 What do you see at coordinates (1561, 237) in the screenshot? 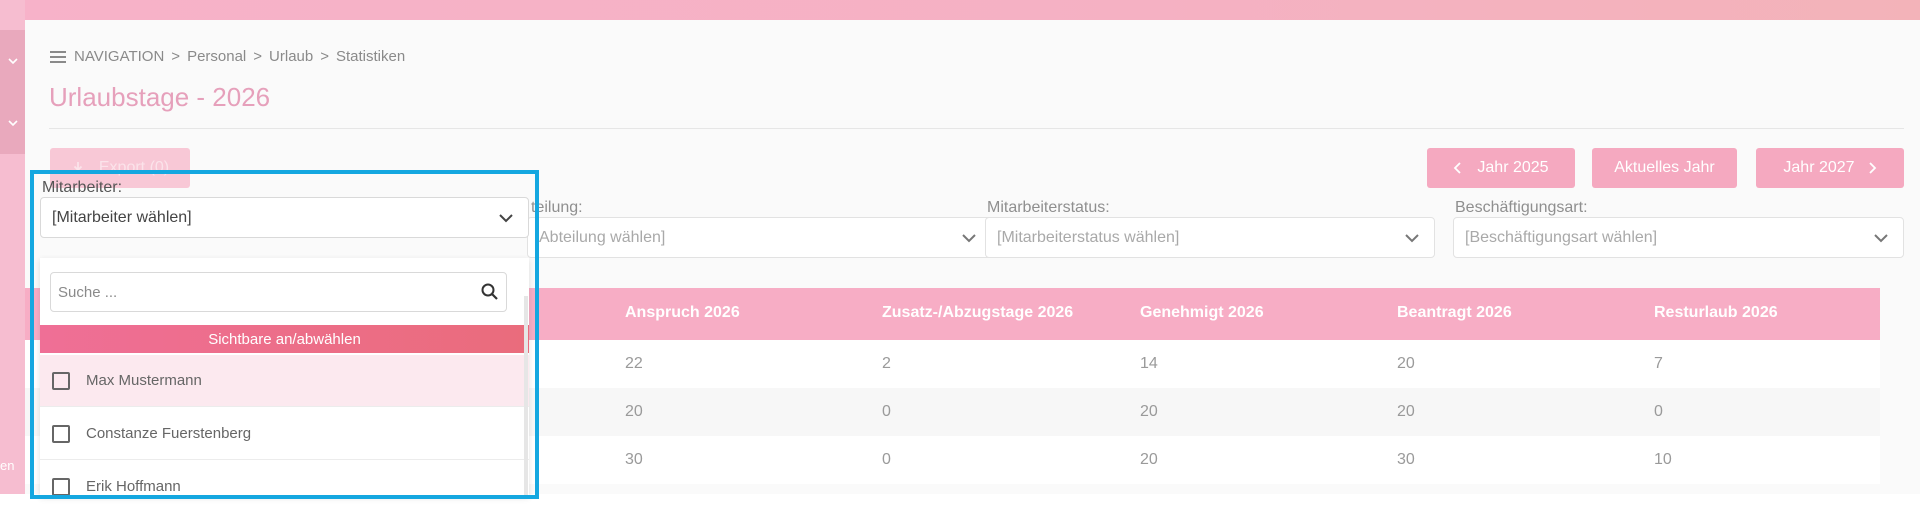
I see `employment-type-value: [Beschäftigungsart wählen]` at bounding box center [1561, 237].